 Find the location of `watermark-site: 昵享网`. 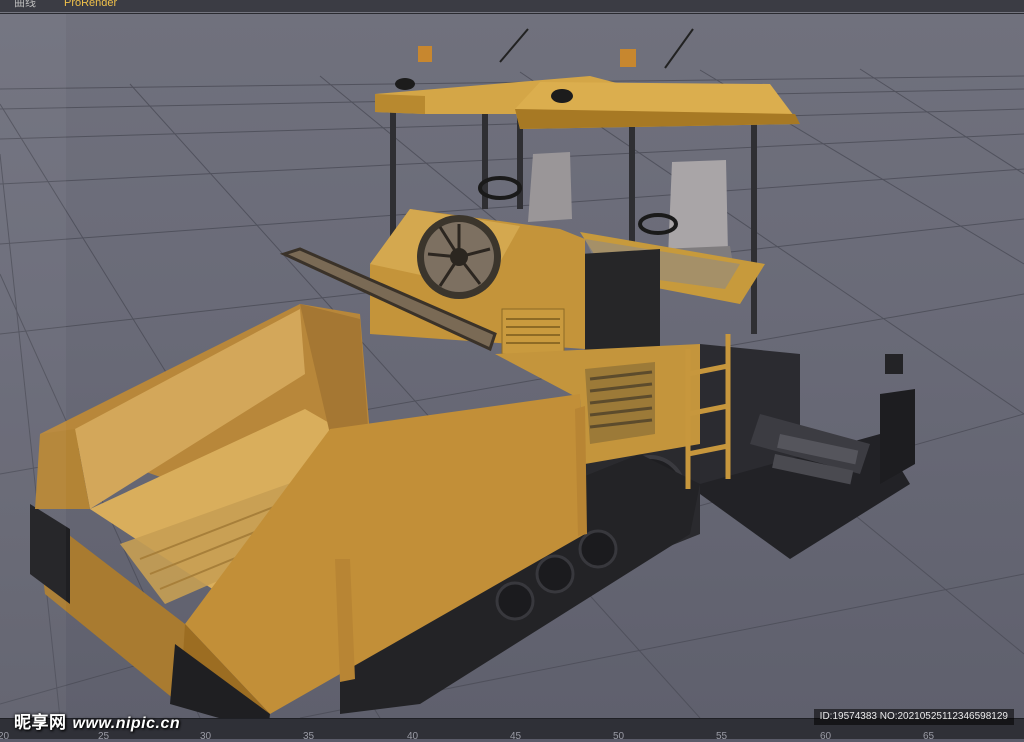

watermark-site: 昵享网 is located at coordinates (40, 722).